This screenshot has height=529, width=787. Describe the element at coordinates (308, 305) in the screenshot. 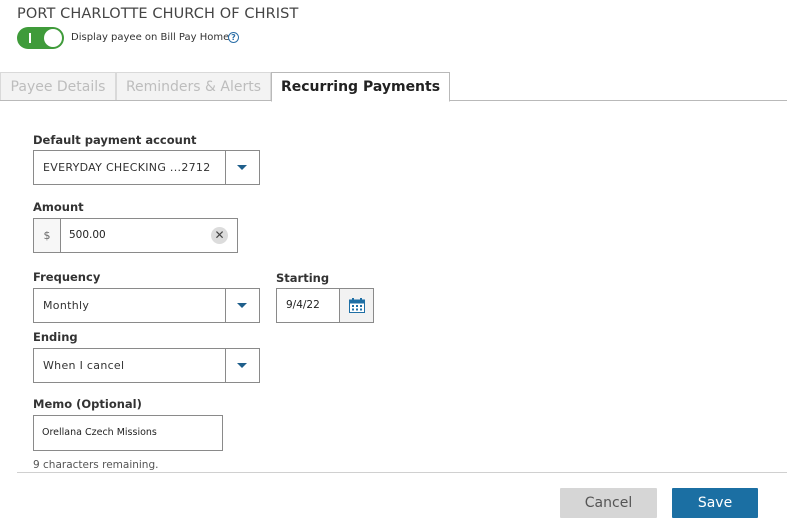

I see `starting-date-input: 9/4/22` at that location.